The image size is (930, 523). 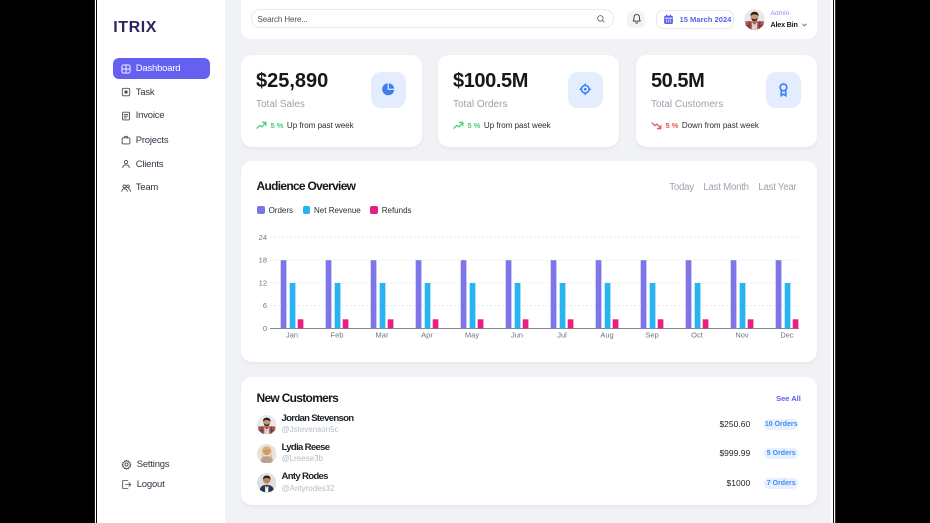 I want to click on svg-text: 24, so click(x=263, y=236).